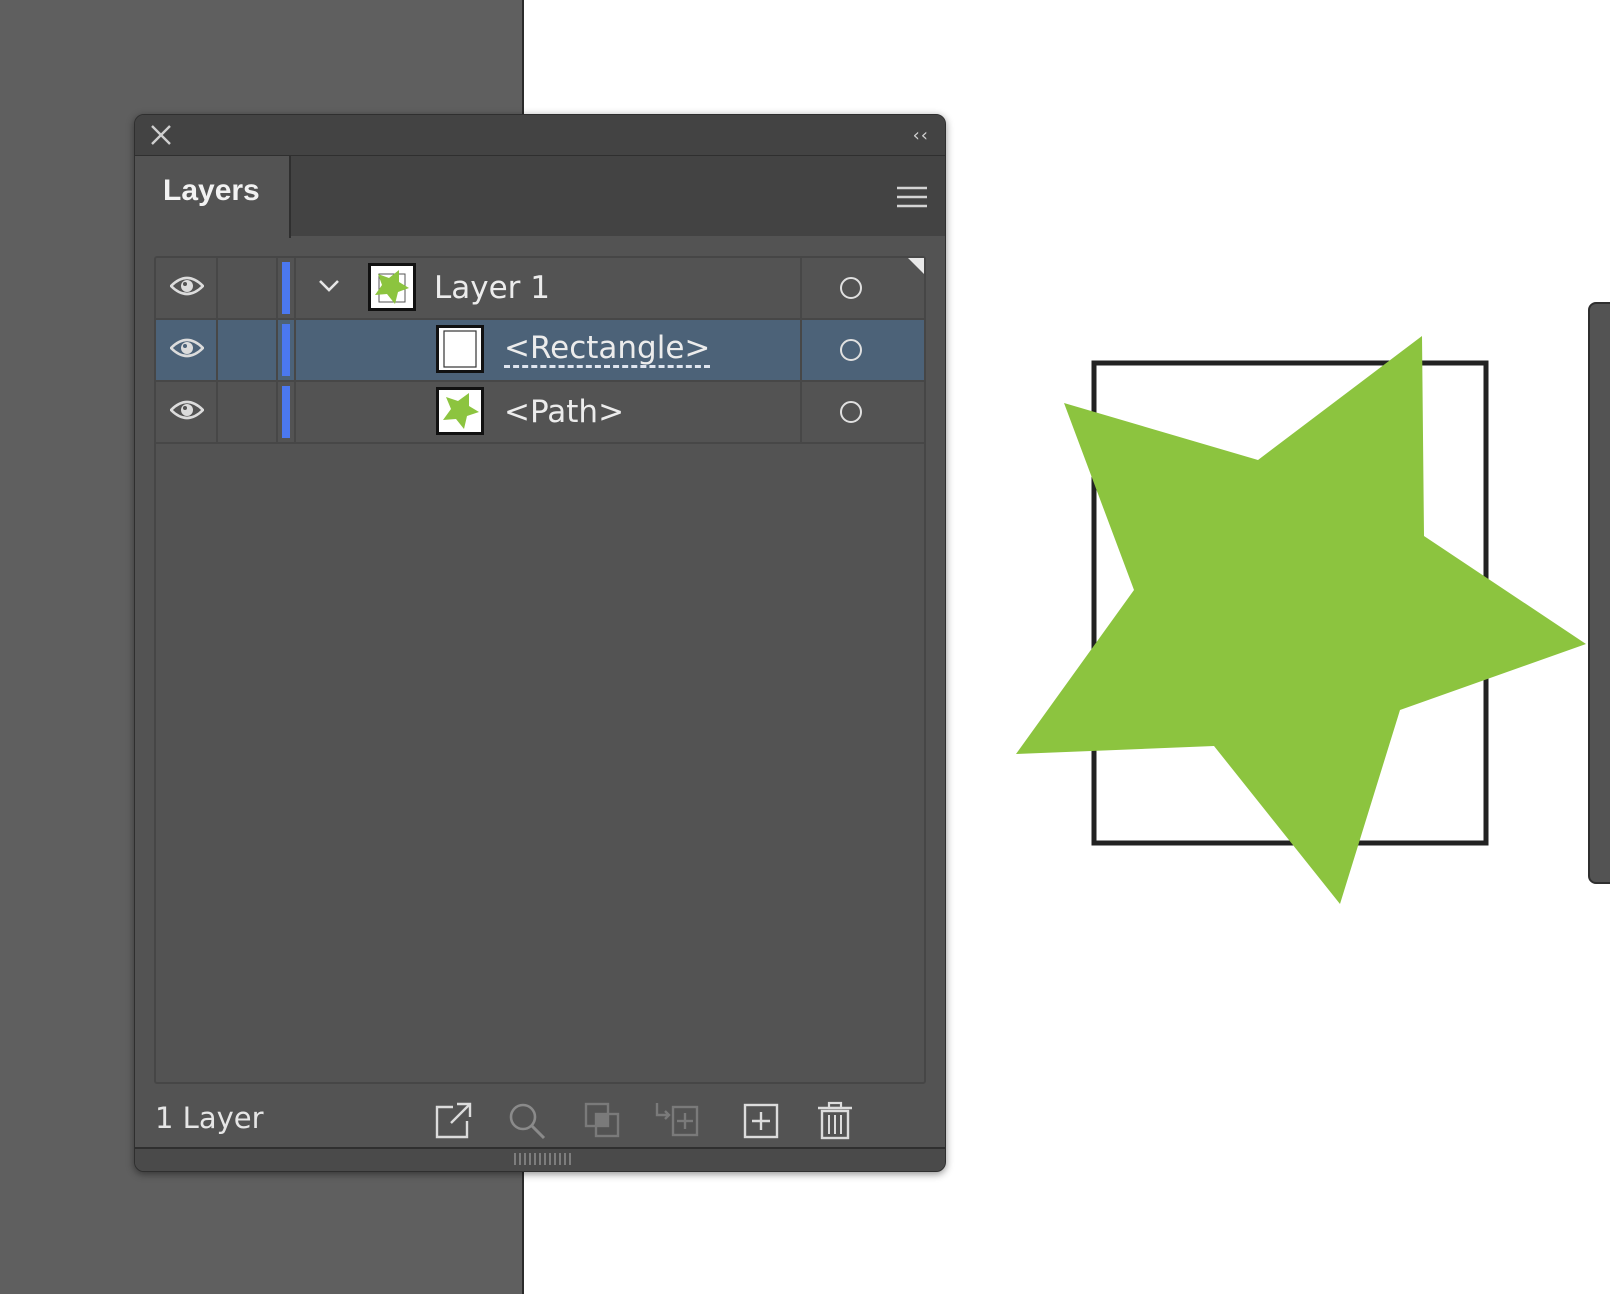 The image size is (1610, 1294). I want to click on layer-row-path: <Path>, so click(540, 413).